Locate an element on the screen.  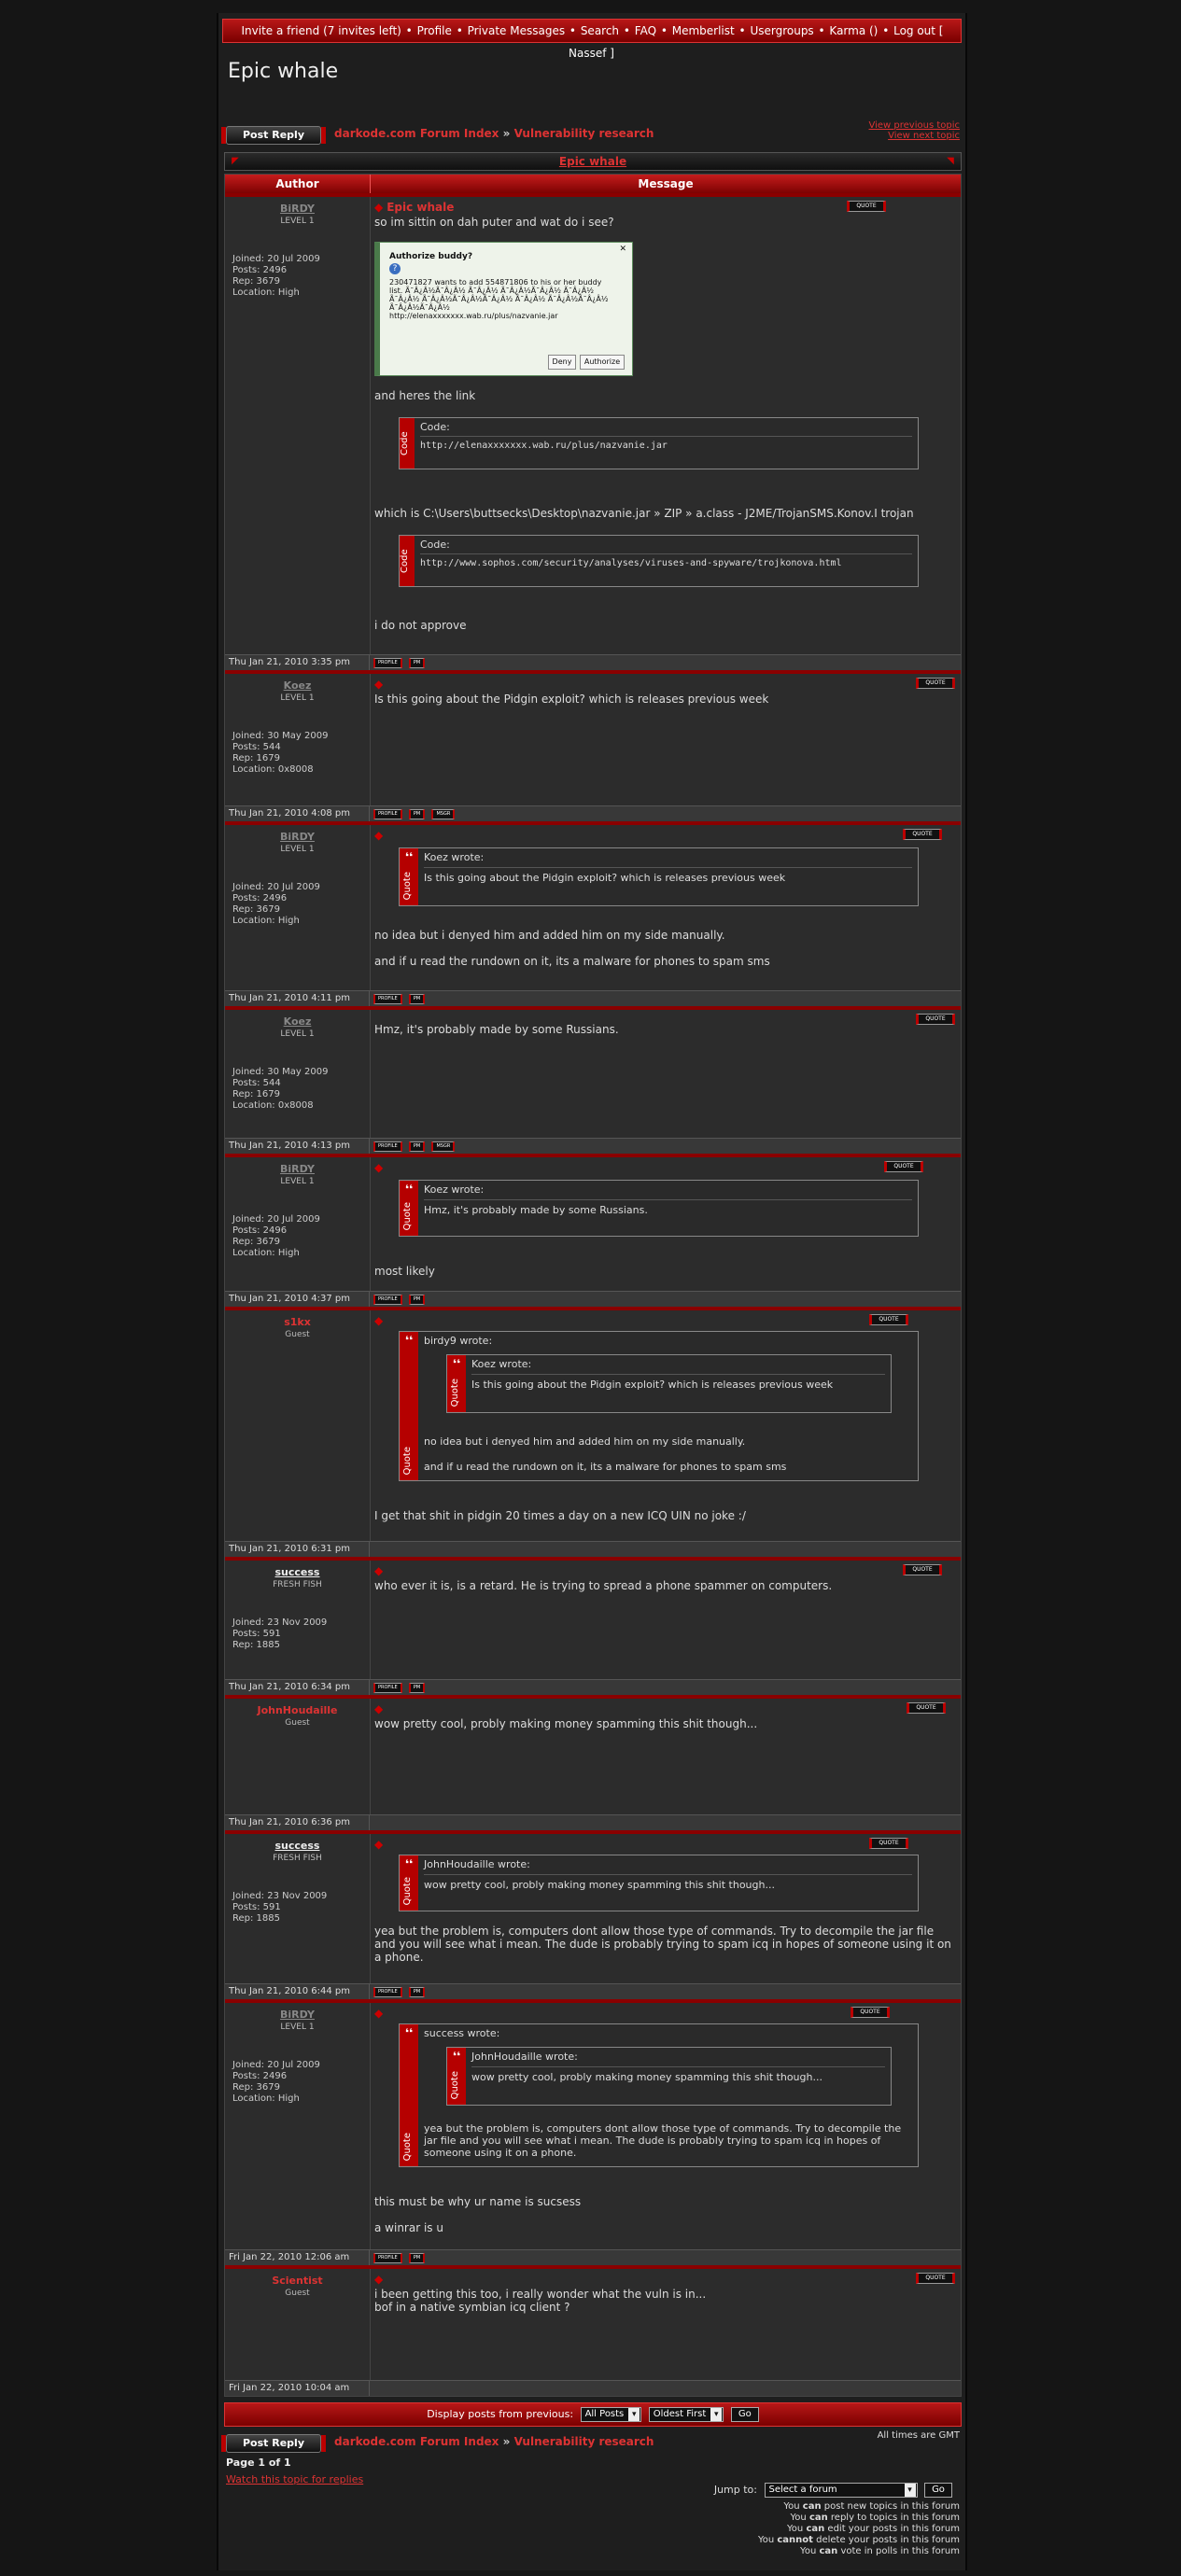
post-author: Scientist Guest is located at coordinates (298, 2324).